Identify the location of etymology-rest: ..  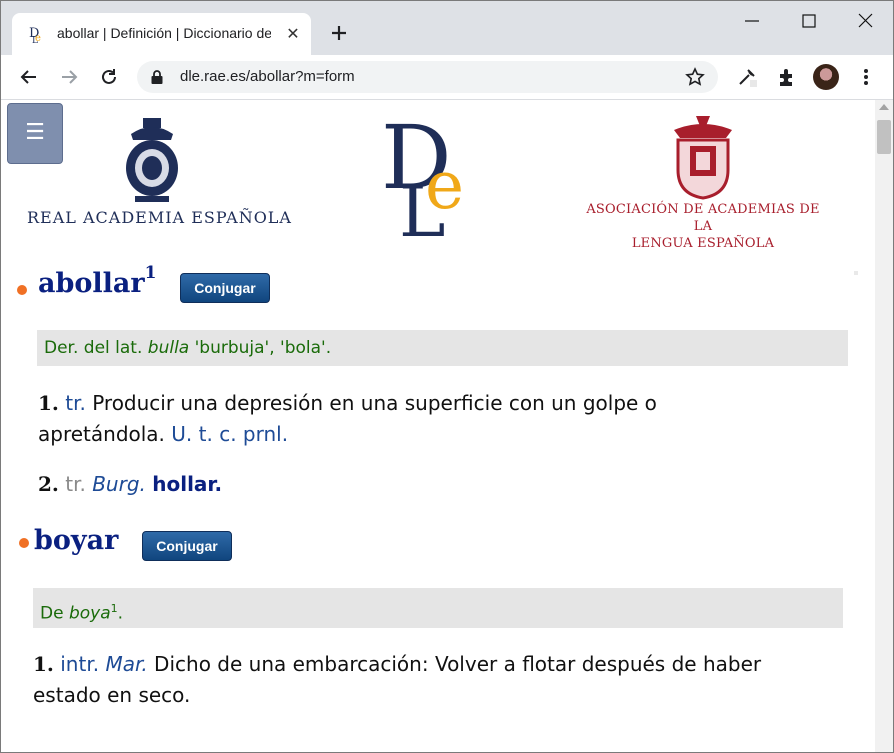
(120, 613).